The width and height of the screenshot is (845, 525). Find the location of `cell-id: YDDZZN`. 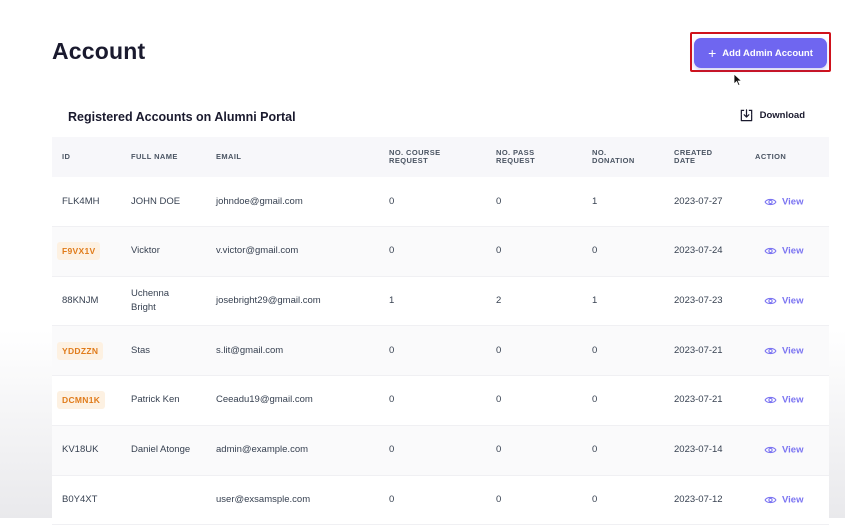

cell-id: YDDZZN is located at coordinates (80, 350).